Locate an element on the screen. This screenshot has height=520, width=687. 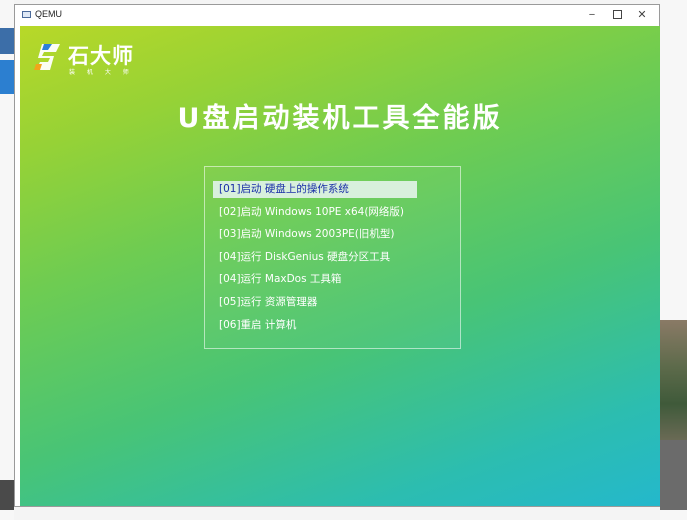
page-title: U盘启动装机工具全能版 is located at coordinates (340, 118).